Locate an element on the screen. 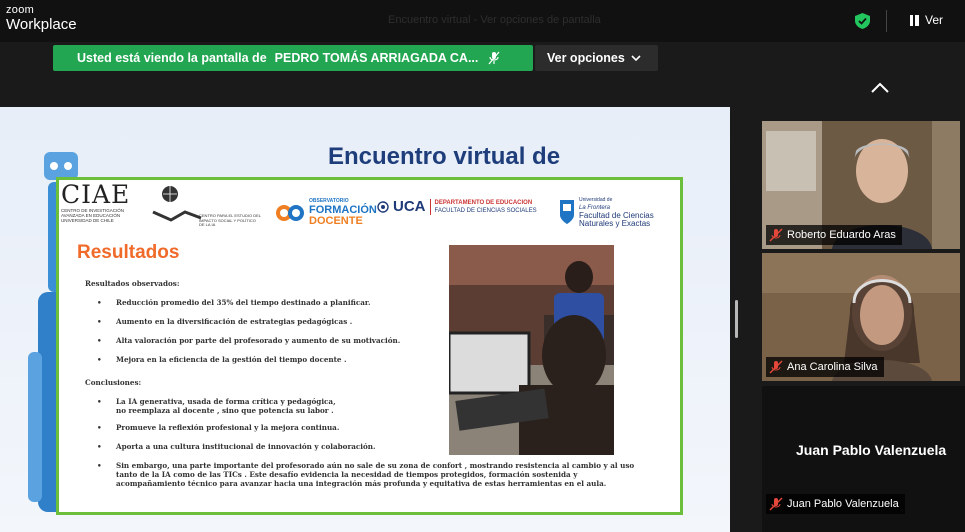  view-options-button: Ver opciones is located at coordinates (596, 58).